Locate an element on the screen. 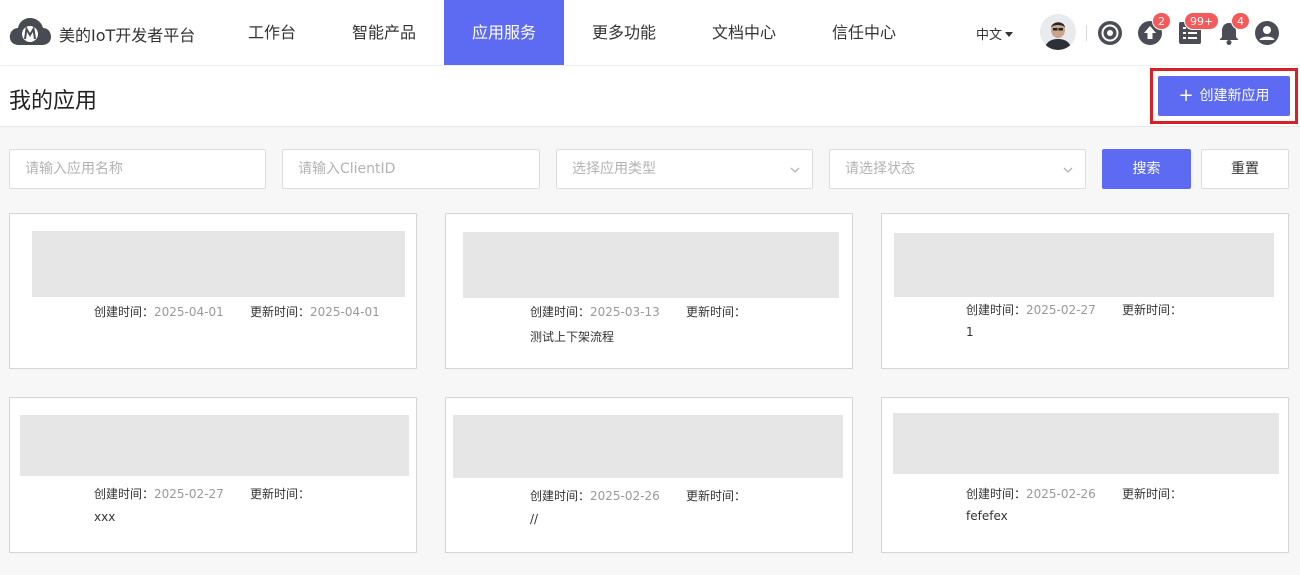  create-button-highlight: + 创建新应用 is located at coordinates (1224, 96).